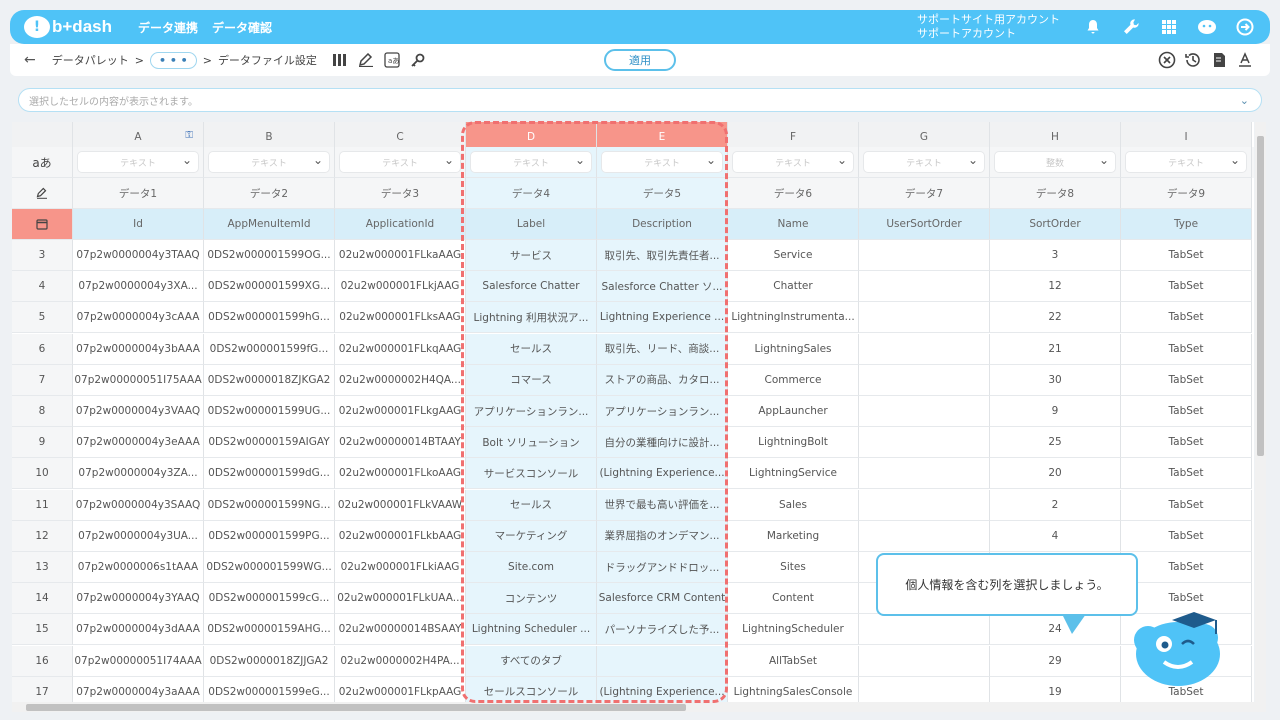 This screenshot has width=1280, height=720. Describe the element at coordinates (400, 349) in the screenshot. I see `table-cell: 02u2w000001FLkqAAG` at that location.